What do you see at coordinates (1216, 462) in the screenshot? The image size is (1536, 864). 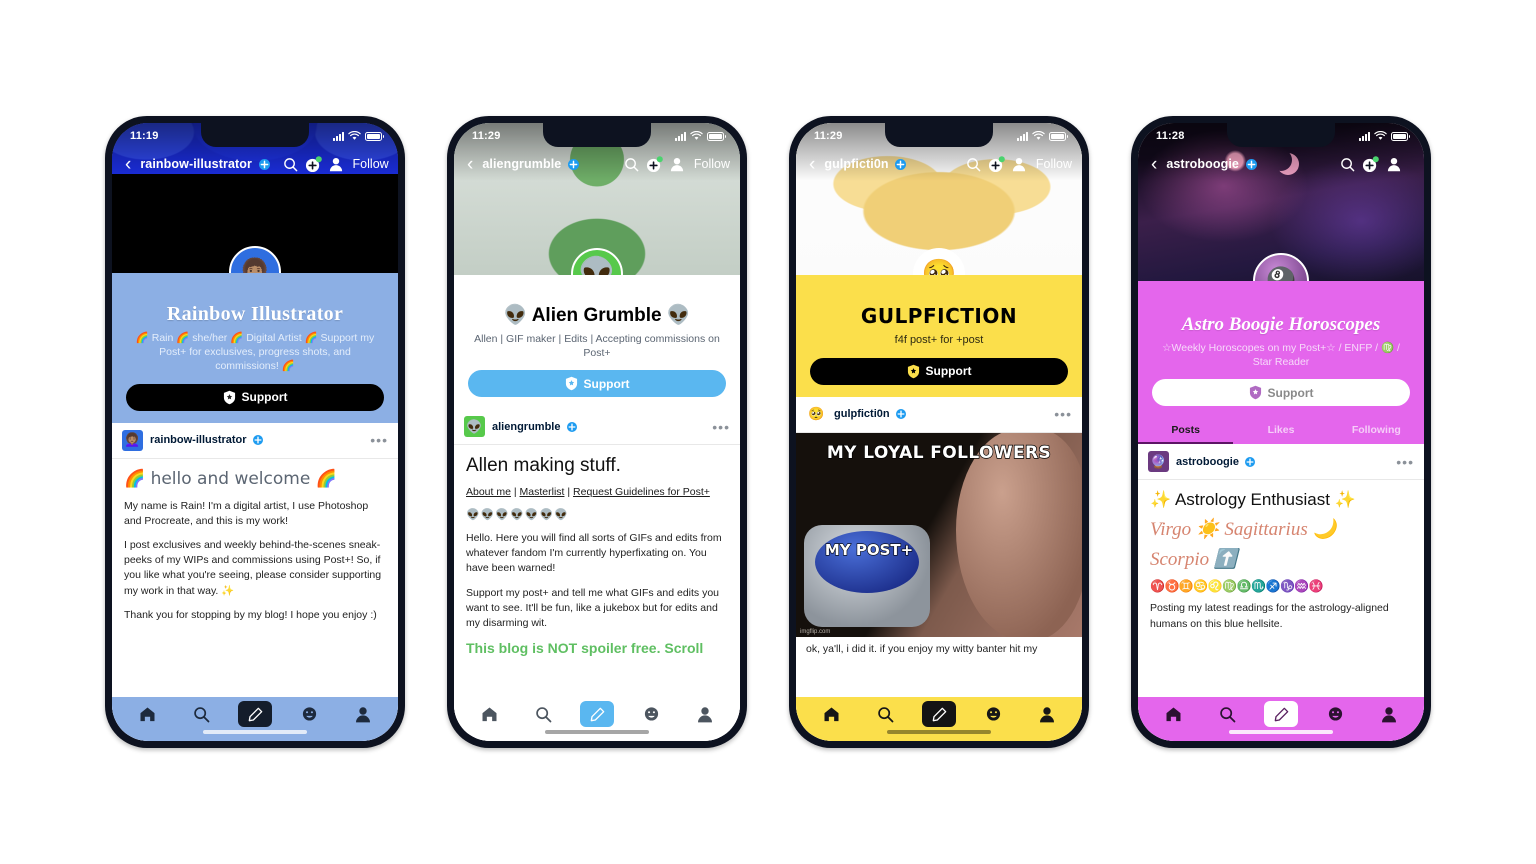 I see `post-author: astroboogie` at bounding box center [1216, 462].